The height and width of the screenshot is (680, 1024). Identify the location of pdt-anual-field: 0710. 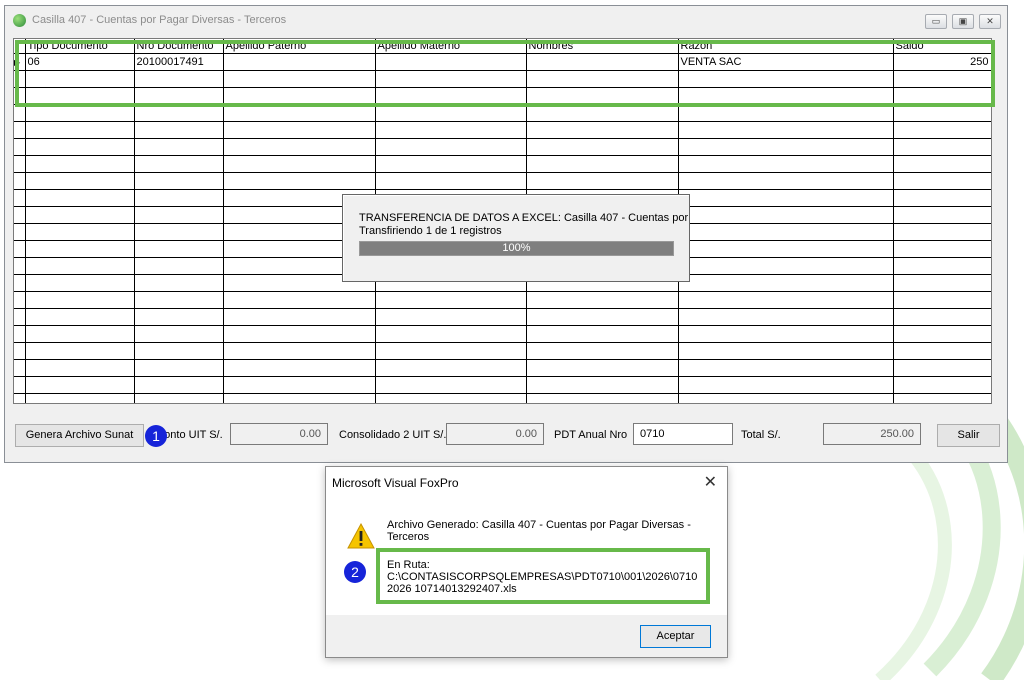
(683, 434).